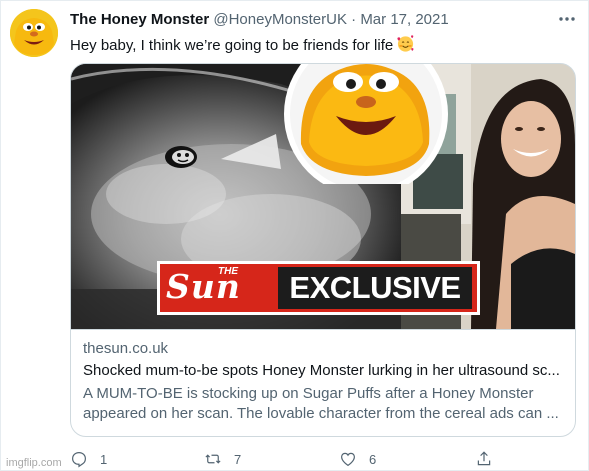 The image size is (589, 471). What do you see at coordinates (366, 124) in the screenshot?
I see `honey-monster-inset` at bounding box center [366, 124].